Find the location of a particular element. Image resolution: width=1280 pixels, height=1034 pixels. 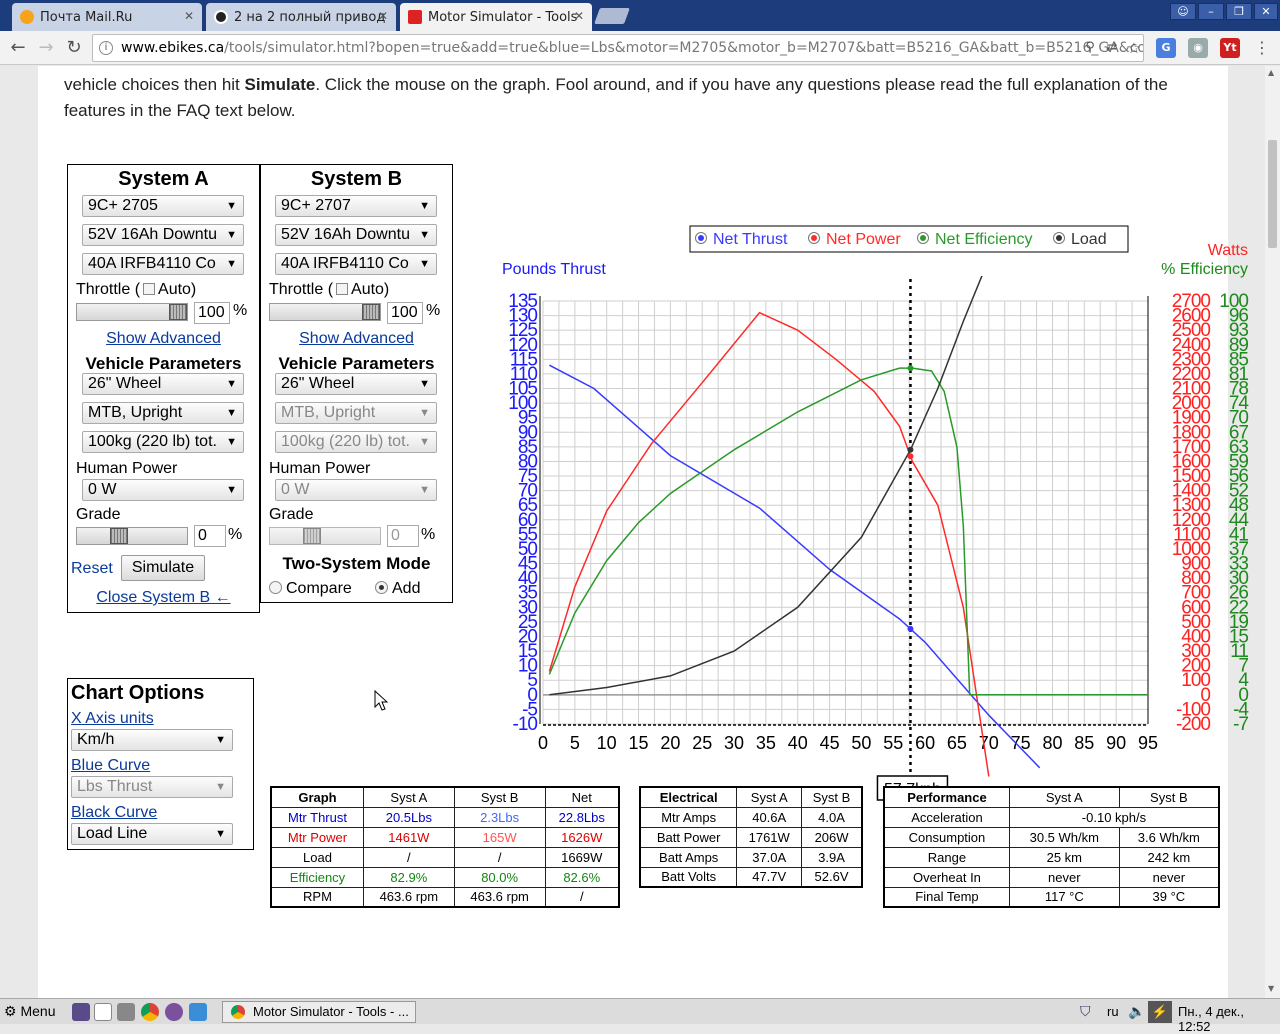

x-tick-label: 30 is located at coordinates (734, 743).